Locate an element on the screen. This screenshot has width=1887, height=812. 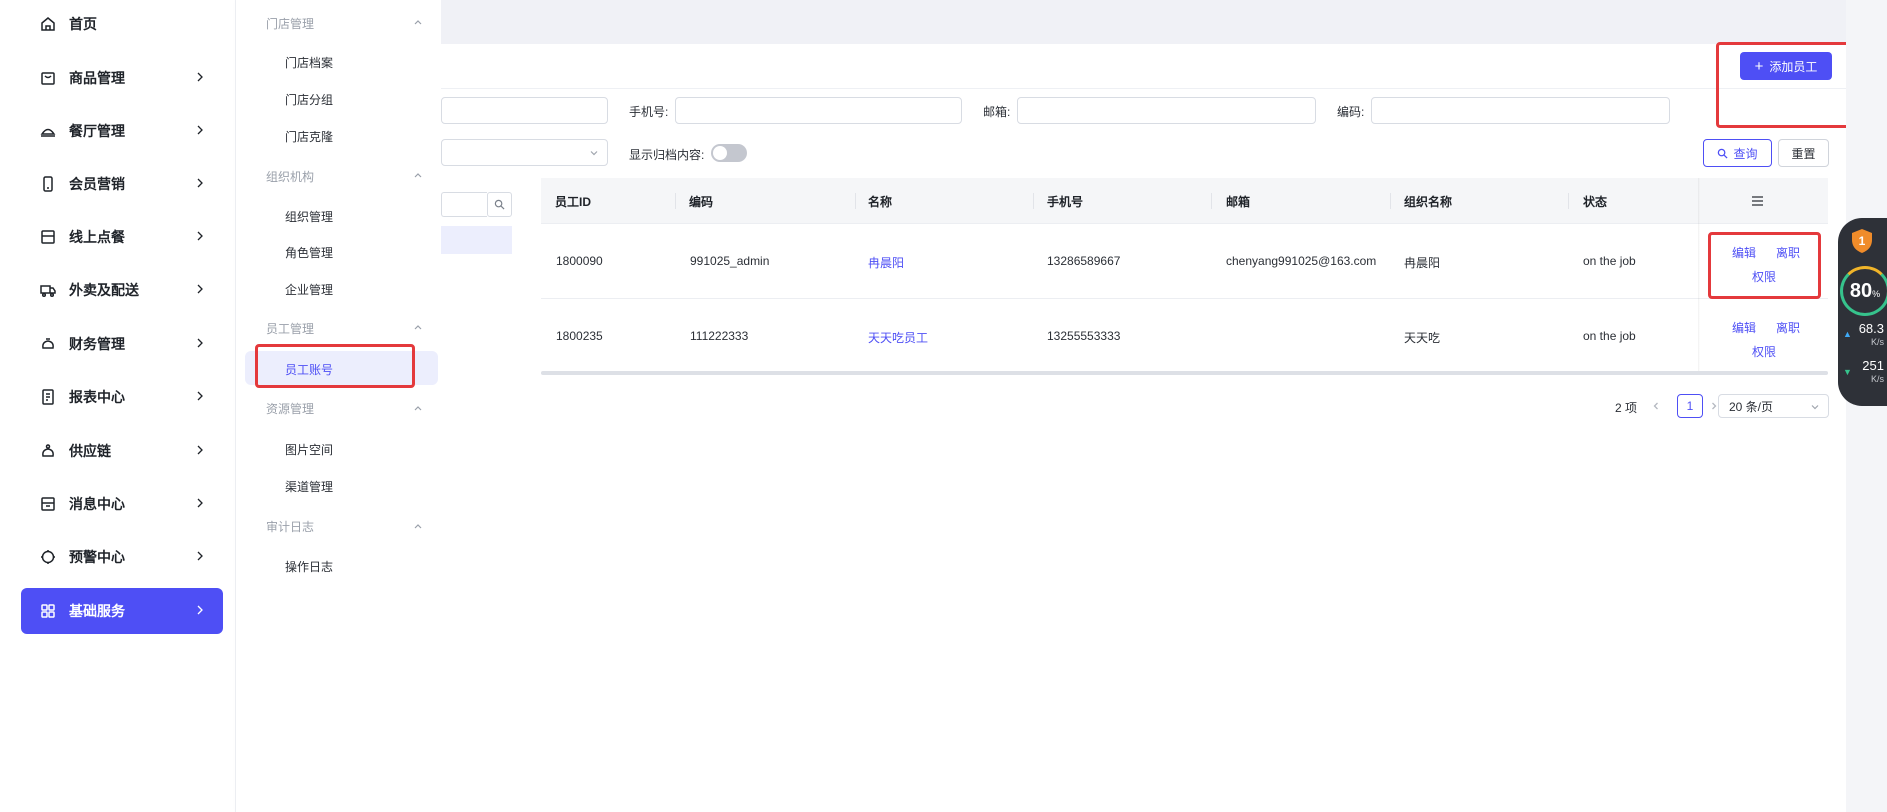
download-unit: K/s is located at coordinates (1877, 379).